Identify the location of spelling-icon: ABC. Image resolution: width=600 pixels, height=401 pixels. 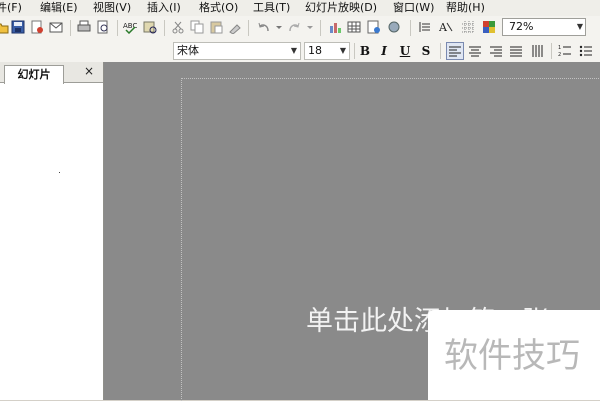
(130, 27).